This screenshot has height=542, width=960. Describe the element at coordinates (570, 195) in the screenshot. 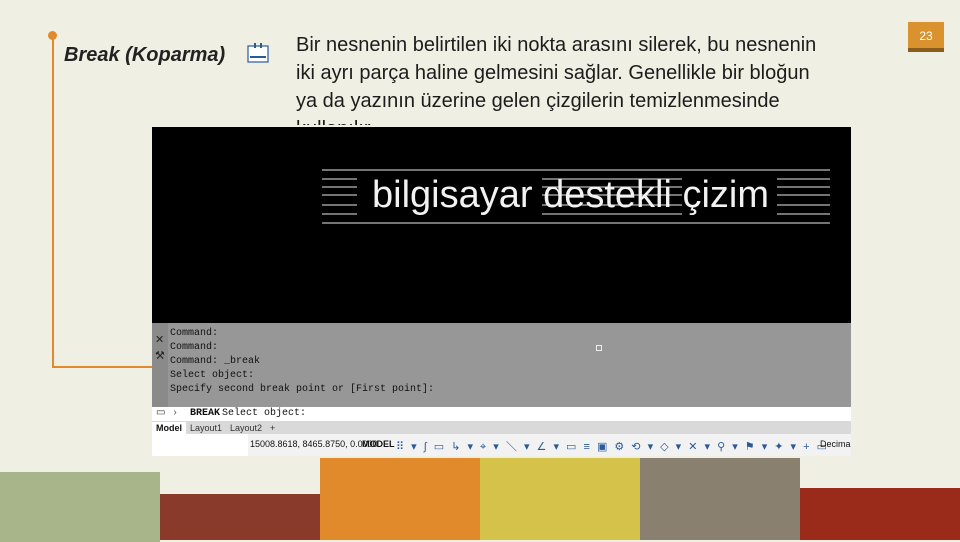

I see `drawing-text: bilgisayar destekli çizim` at that location.